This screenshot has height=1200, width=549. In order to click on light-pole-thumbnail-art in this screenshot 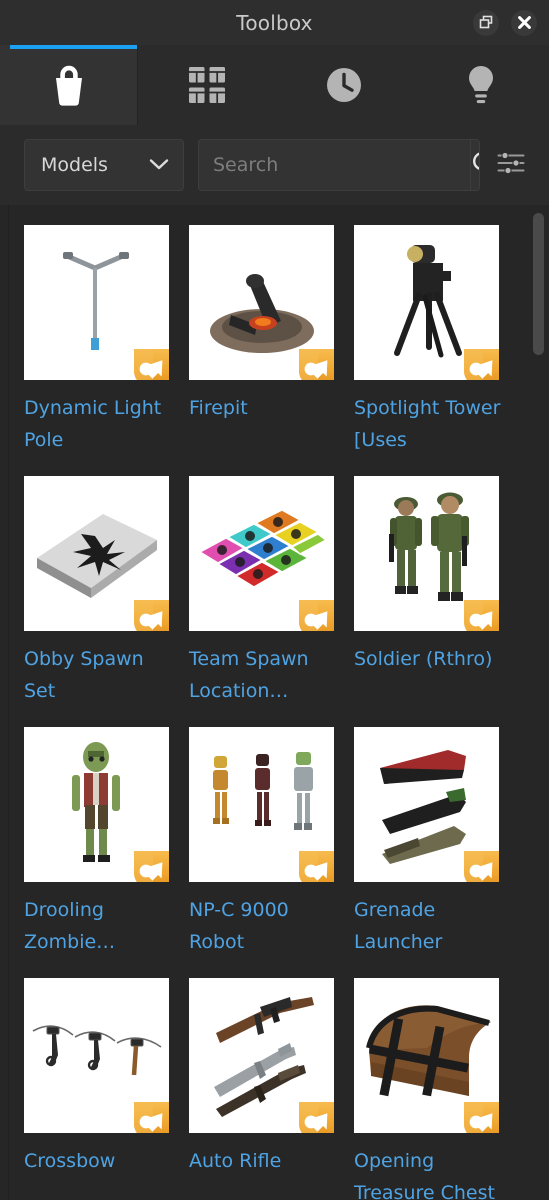, I will do `click(96, 302)`.